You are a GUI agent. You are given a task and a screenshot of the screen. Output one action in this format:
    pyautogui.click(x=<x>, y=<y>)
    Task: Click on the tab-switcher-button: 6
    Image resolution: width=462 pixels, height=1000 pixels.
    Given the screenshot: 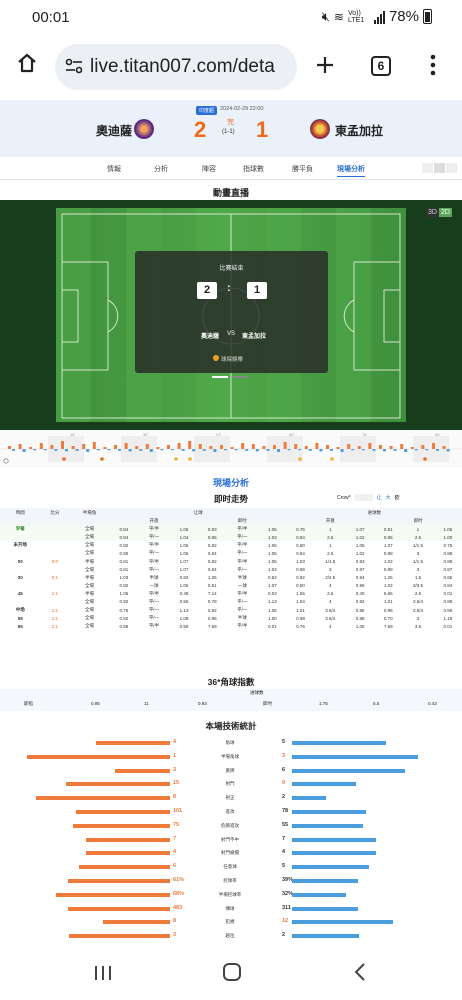 What is the action you would take?
    pyautogui.click(x=381, y=66)
    